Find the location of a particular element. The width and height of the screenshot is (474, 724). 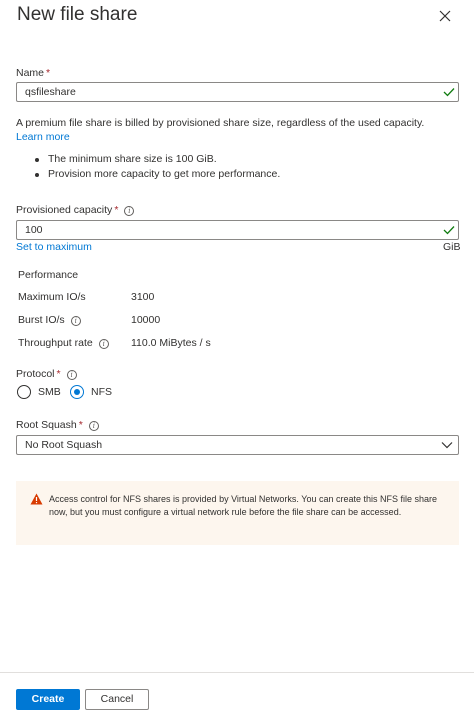

protocol-smb-radio is located at coordinates (24, 392).